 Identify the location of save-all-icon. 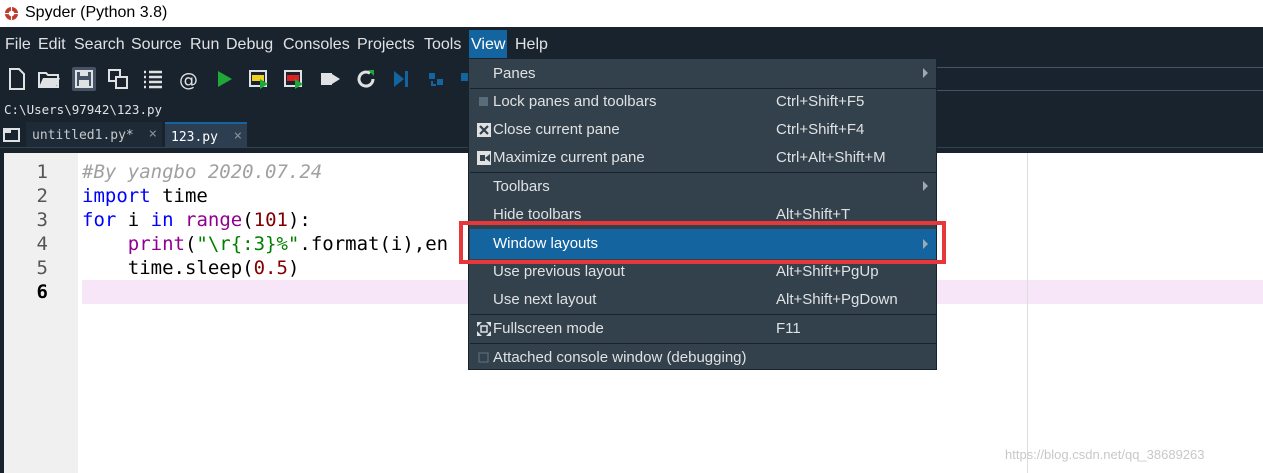
(118, 79).